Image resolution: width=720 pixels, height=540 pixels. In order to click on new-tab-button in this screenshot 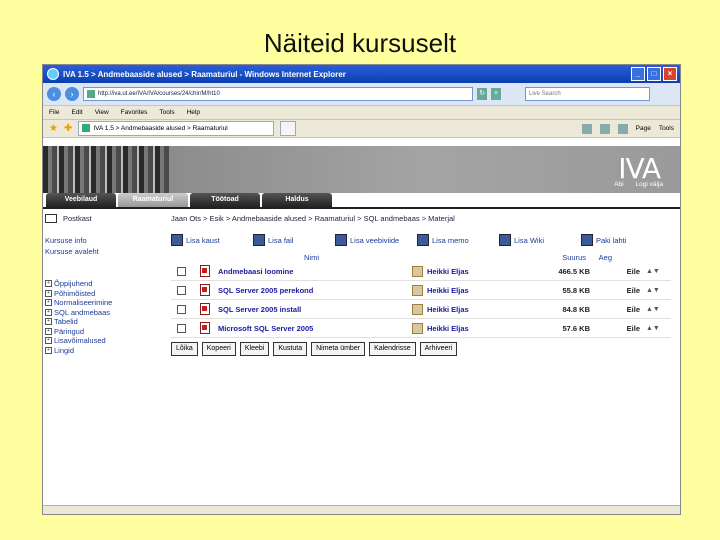, I will do `click(288, 128)`.